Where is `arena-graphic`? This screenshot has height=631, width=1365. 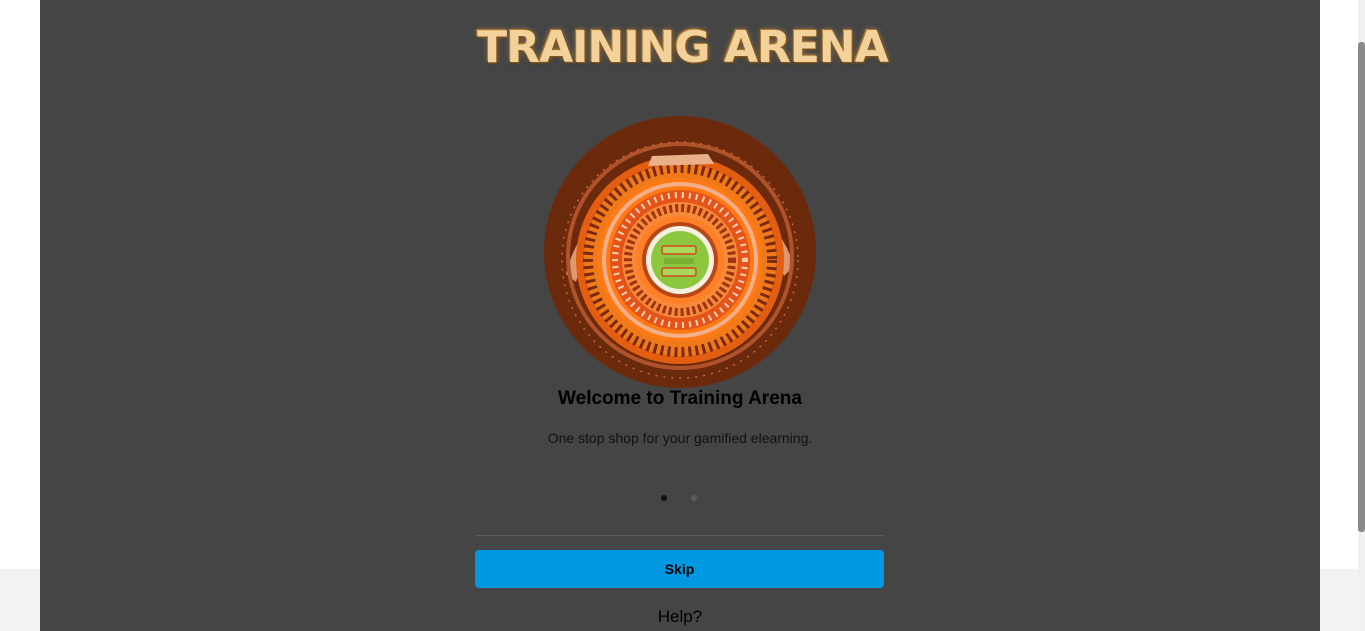
arena-graphic is located at coordinates (680, 252).